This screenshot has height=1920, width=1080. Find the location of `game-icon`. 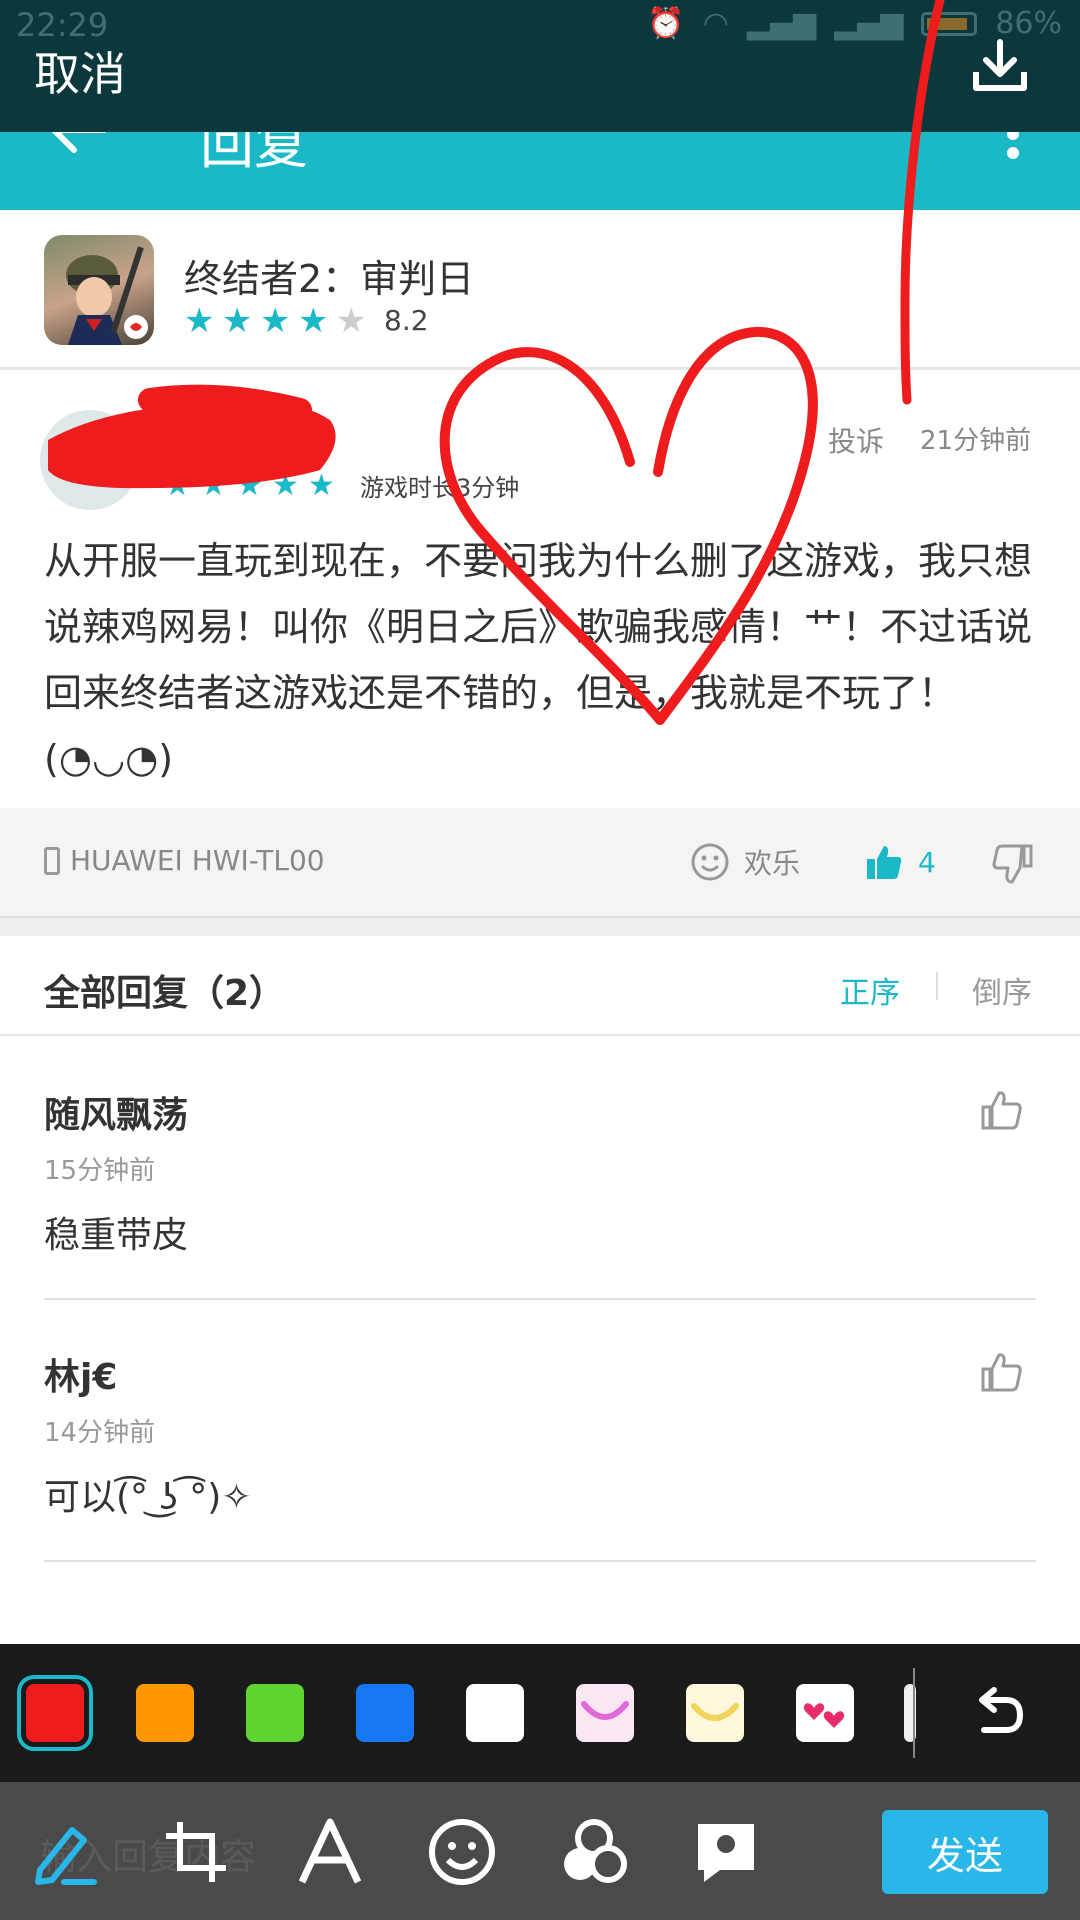

game-icon is located at coordinates (99, 290).